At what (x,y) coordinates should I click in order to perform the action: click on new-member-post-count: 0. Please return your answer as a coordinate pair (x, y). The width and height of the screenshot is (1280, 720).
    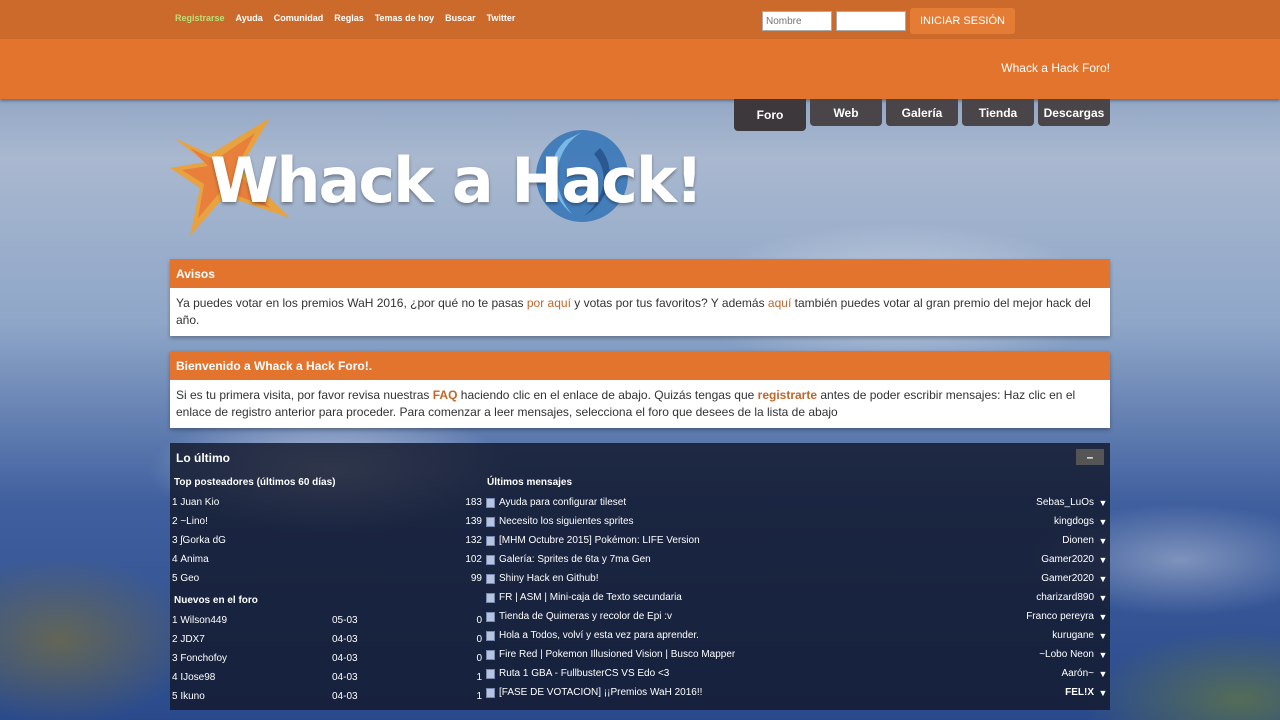
    Looking at the image, I should click on (479, 620).